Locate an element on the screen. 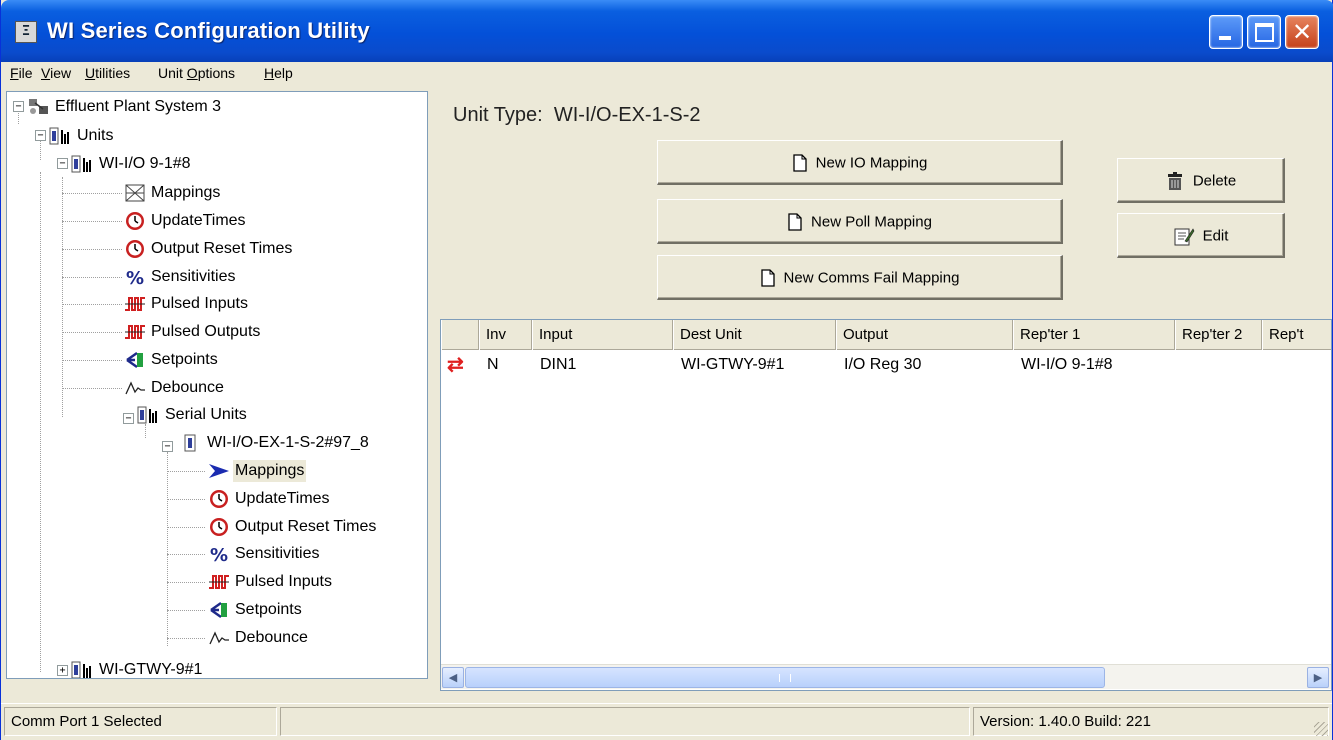 The height and width of the screenshot is (740, 1333). tree-unit-wi-io-9-1-8: WI-I/O 9-1#8 is located at coordinates (191, 164).